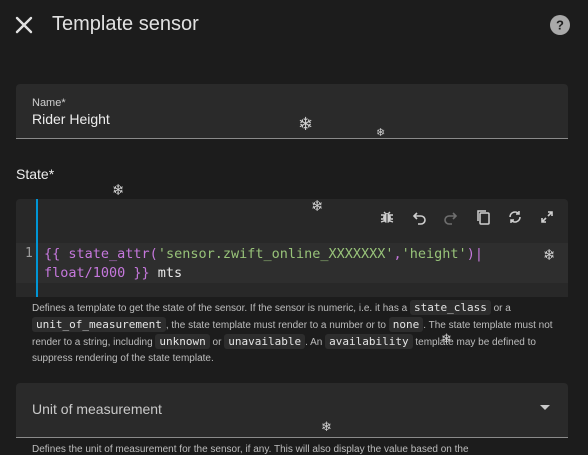 The width and height of the screenshot is (588, 455). What do you see at coordinates (118, 190) in the screenshot?
I see `snowflake-icon: ❄` at bounding box center [118, 190].